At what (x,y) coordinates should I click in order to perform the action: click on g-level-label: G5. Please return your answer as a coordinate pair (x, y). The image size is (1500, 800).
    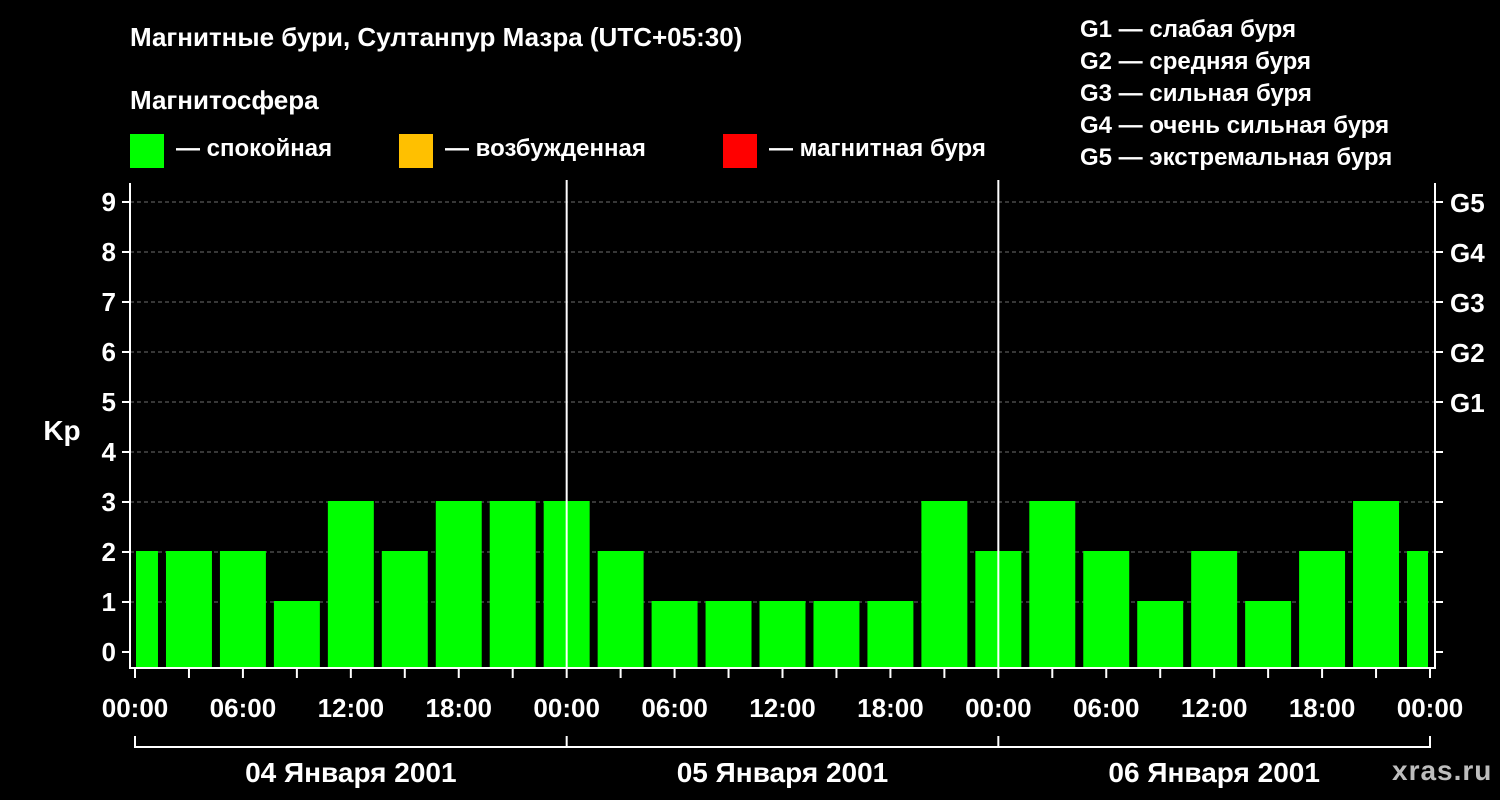
    Looking at the image, I should click on (1467, 203).